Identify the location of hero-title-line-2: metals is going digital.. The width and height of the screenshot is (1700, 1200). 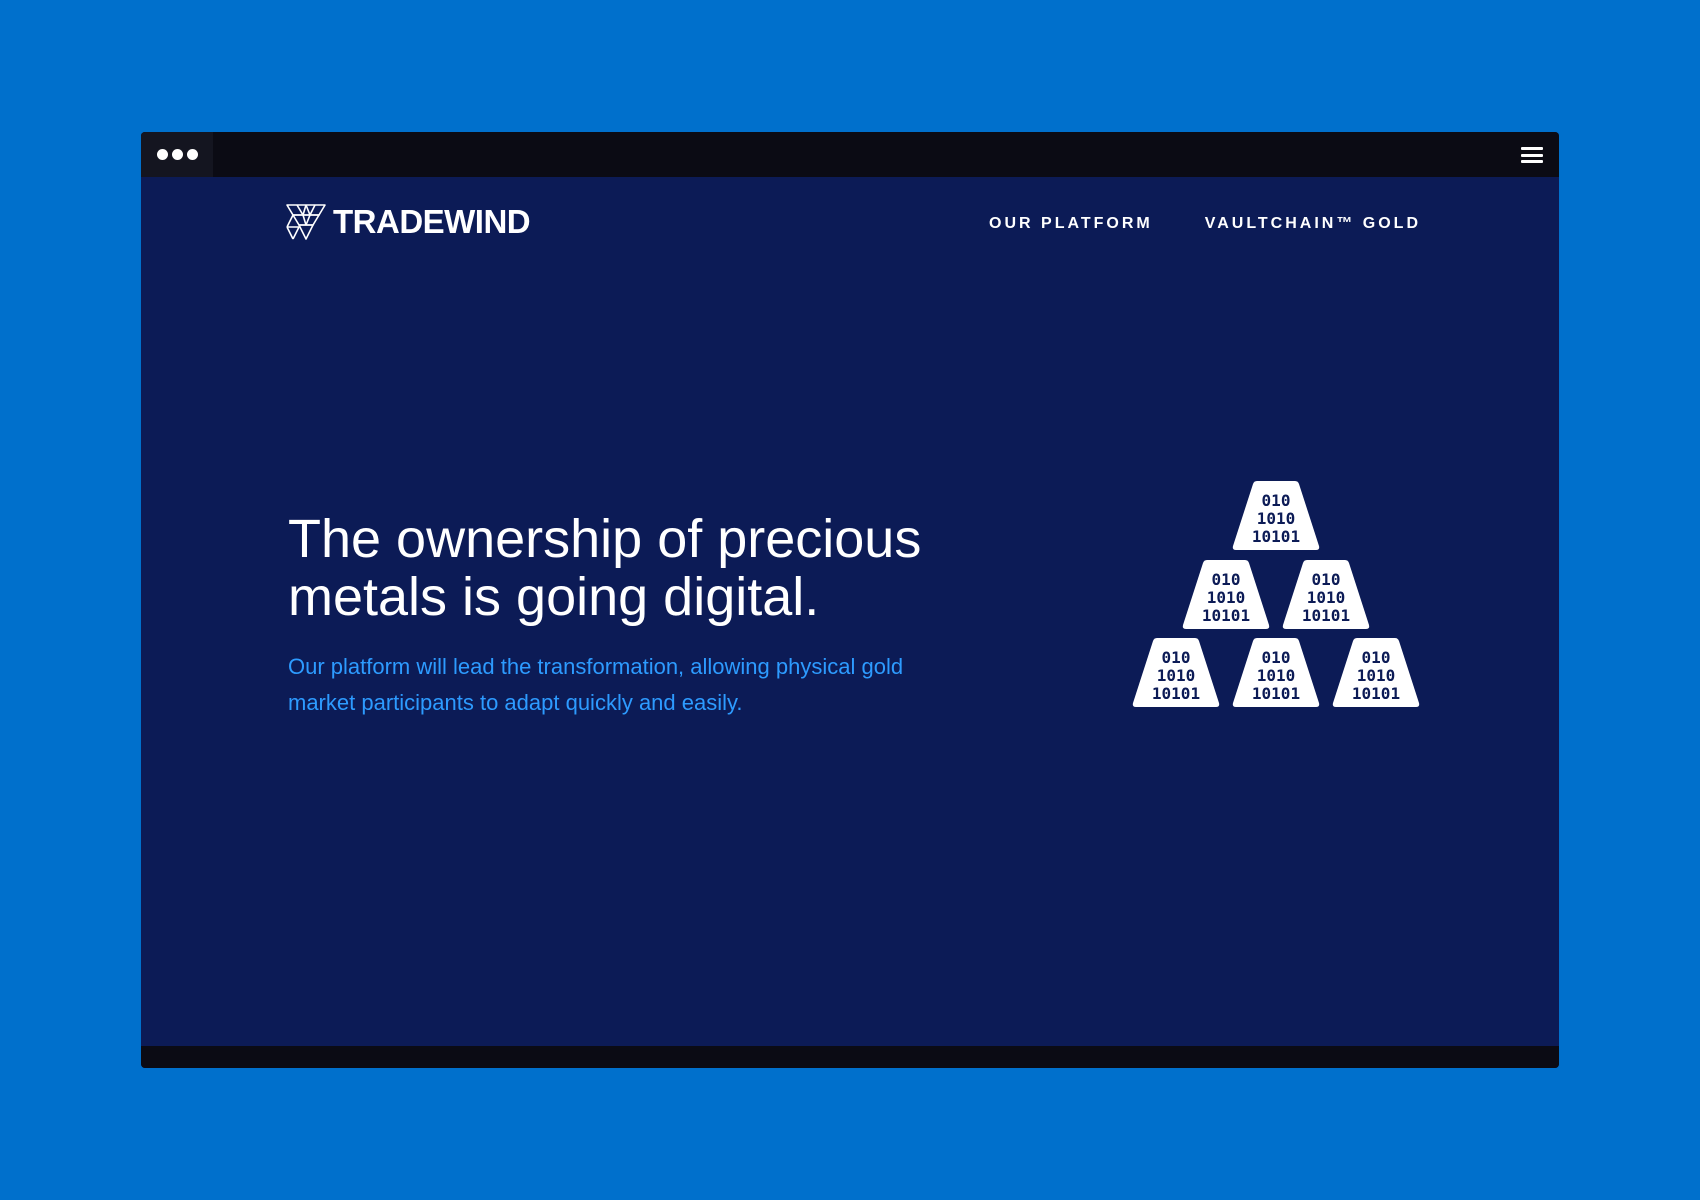
(554, 597).